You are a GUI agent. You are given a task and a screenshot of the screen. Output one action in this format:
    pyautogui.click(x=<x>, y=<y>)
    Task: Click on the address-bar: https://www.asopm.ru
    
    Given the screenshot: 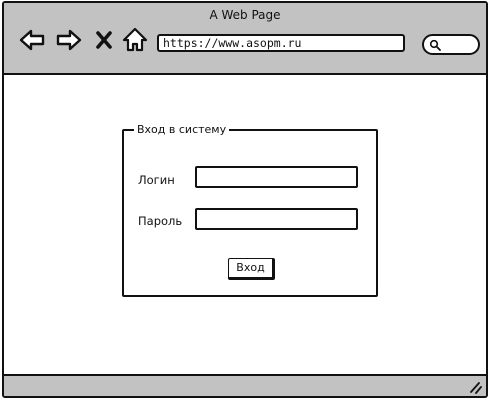 What is the action you would take?
    pyautogui.click(x=281, y=43)
    